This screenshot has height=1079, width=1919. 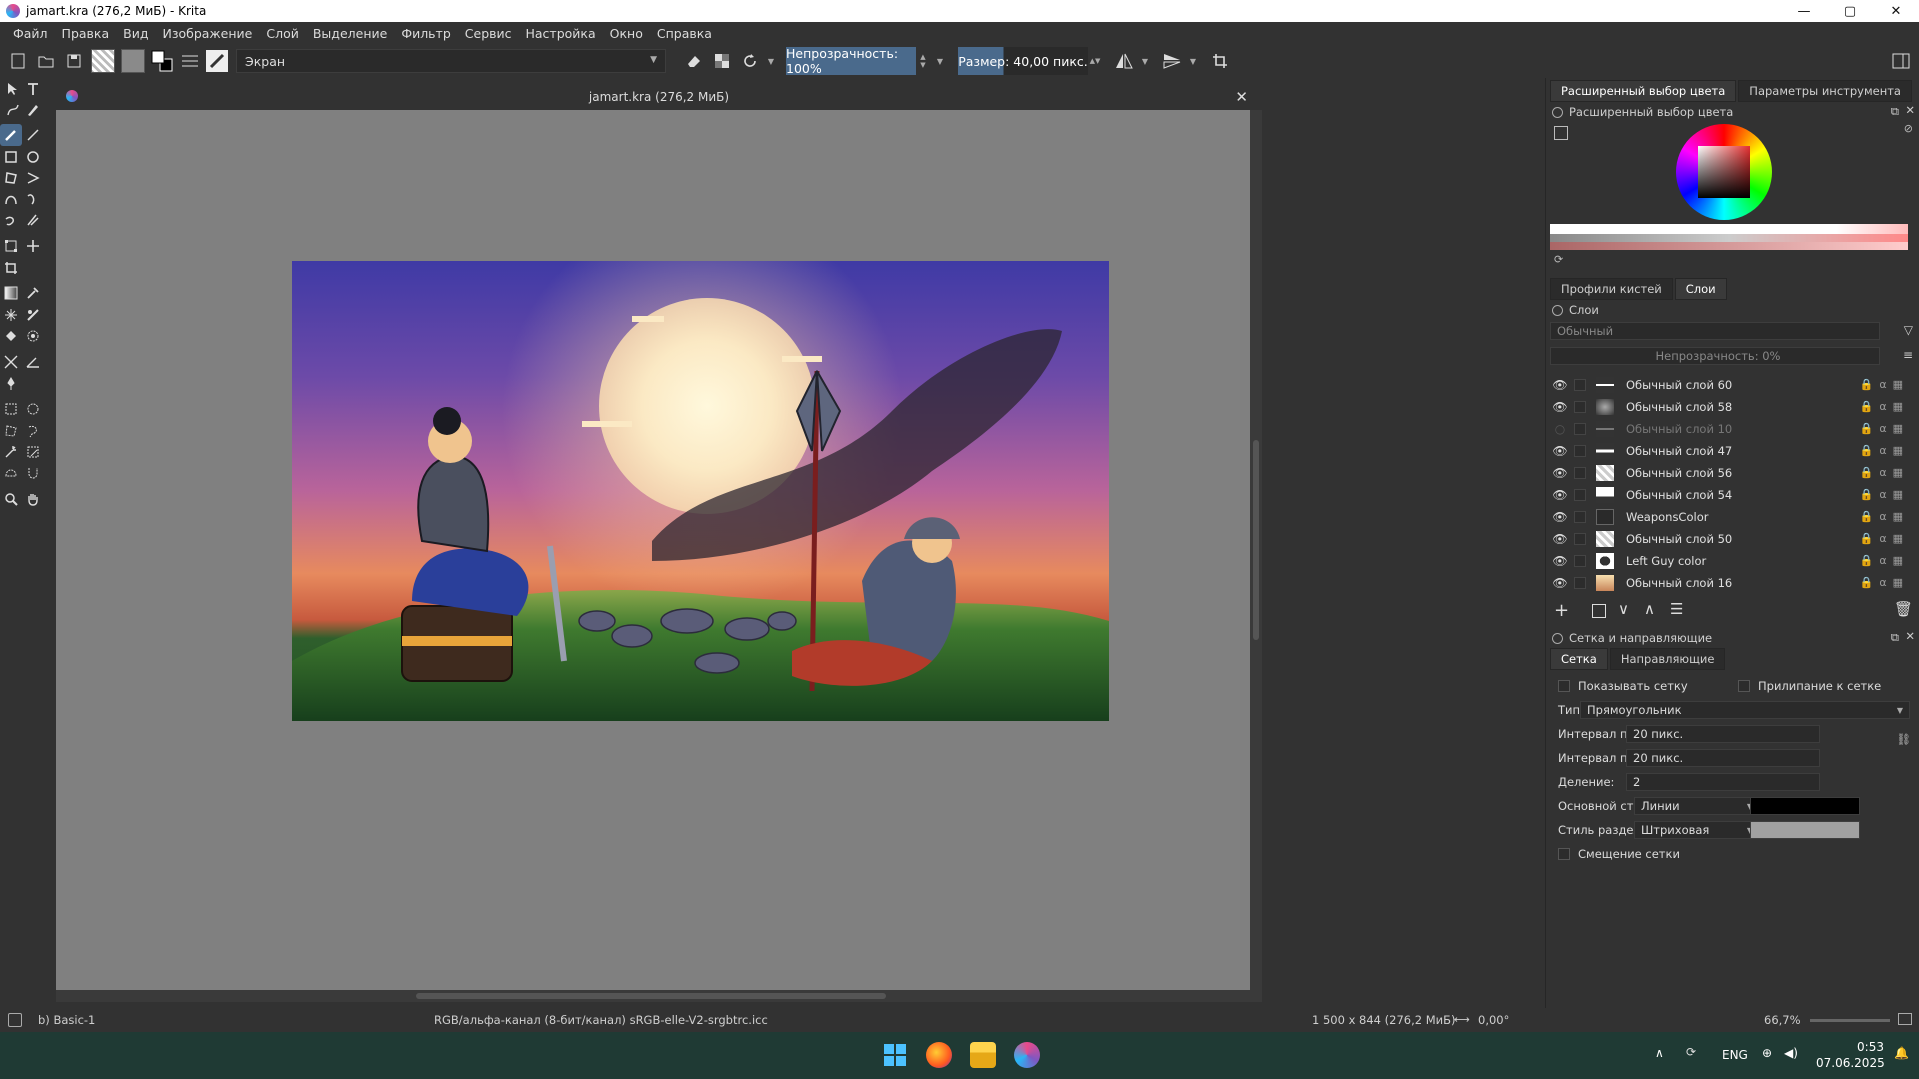 I want to click on freehand-select-icon, so click(x=33, y=431).